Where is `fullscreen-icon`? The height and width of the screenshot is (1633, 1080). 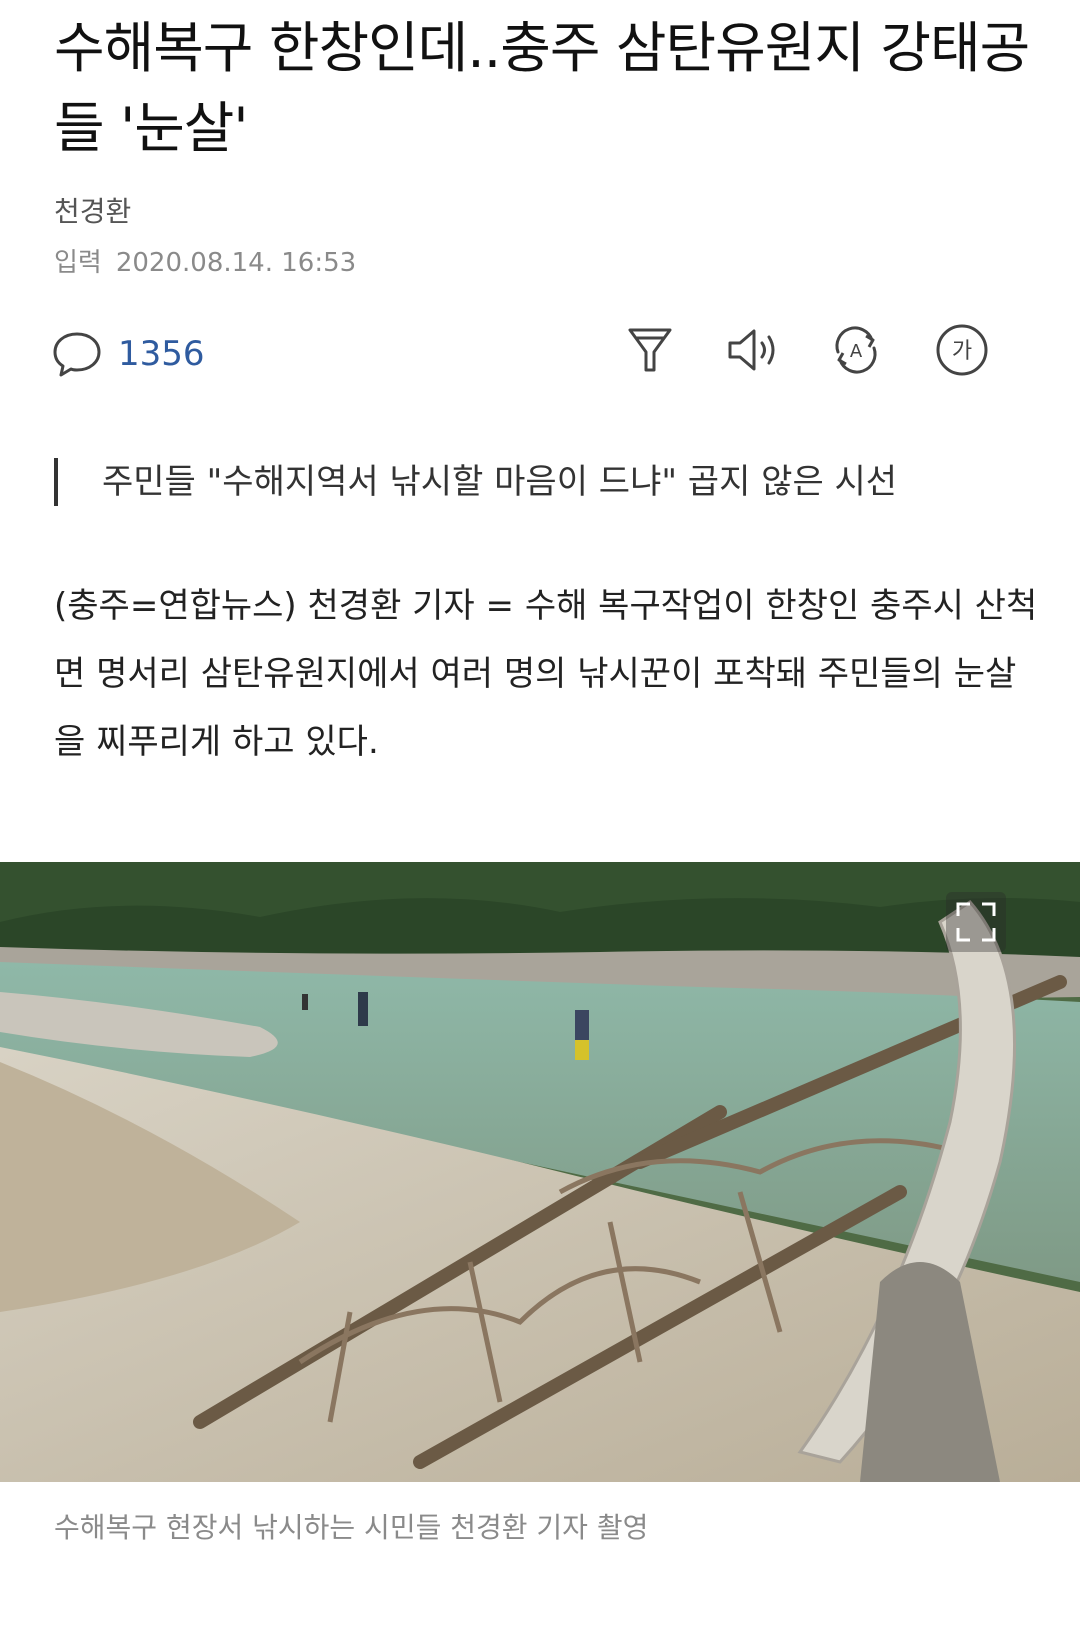 fullscreen-icon is located at coordinates (976, 922).